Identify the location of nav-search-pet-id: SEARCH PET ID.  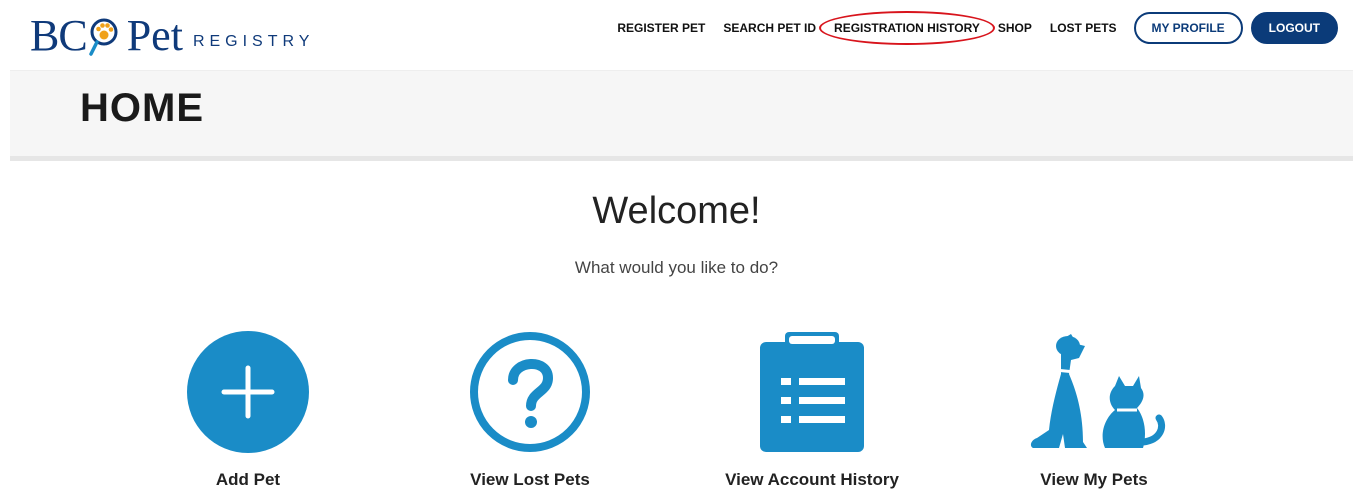
(769, 28).